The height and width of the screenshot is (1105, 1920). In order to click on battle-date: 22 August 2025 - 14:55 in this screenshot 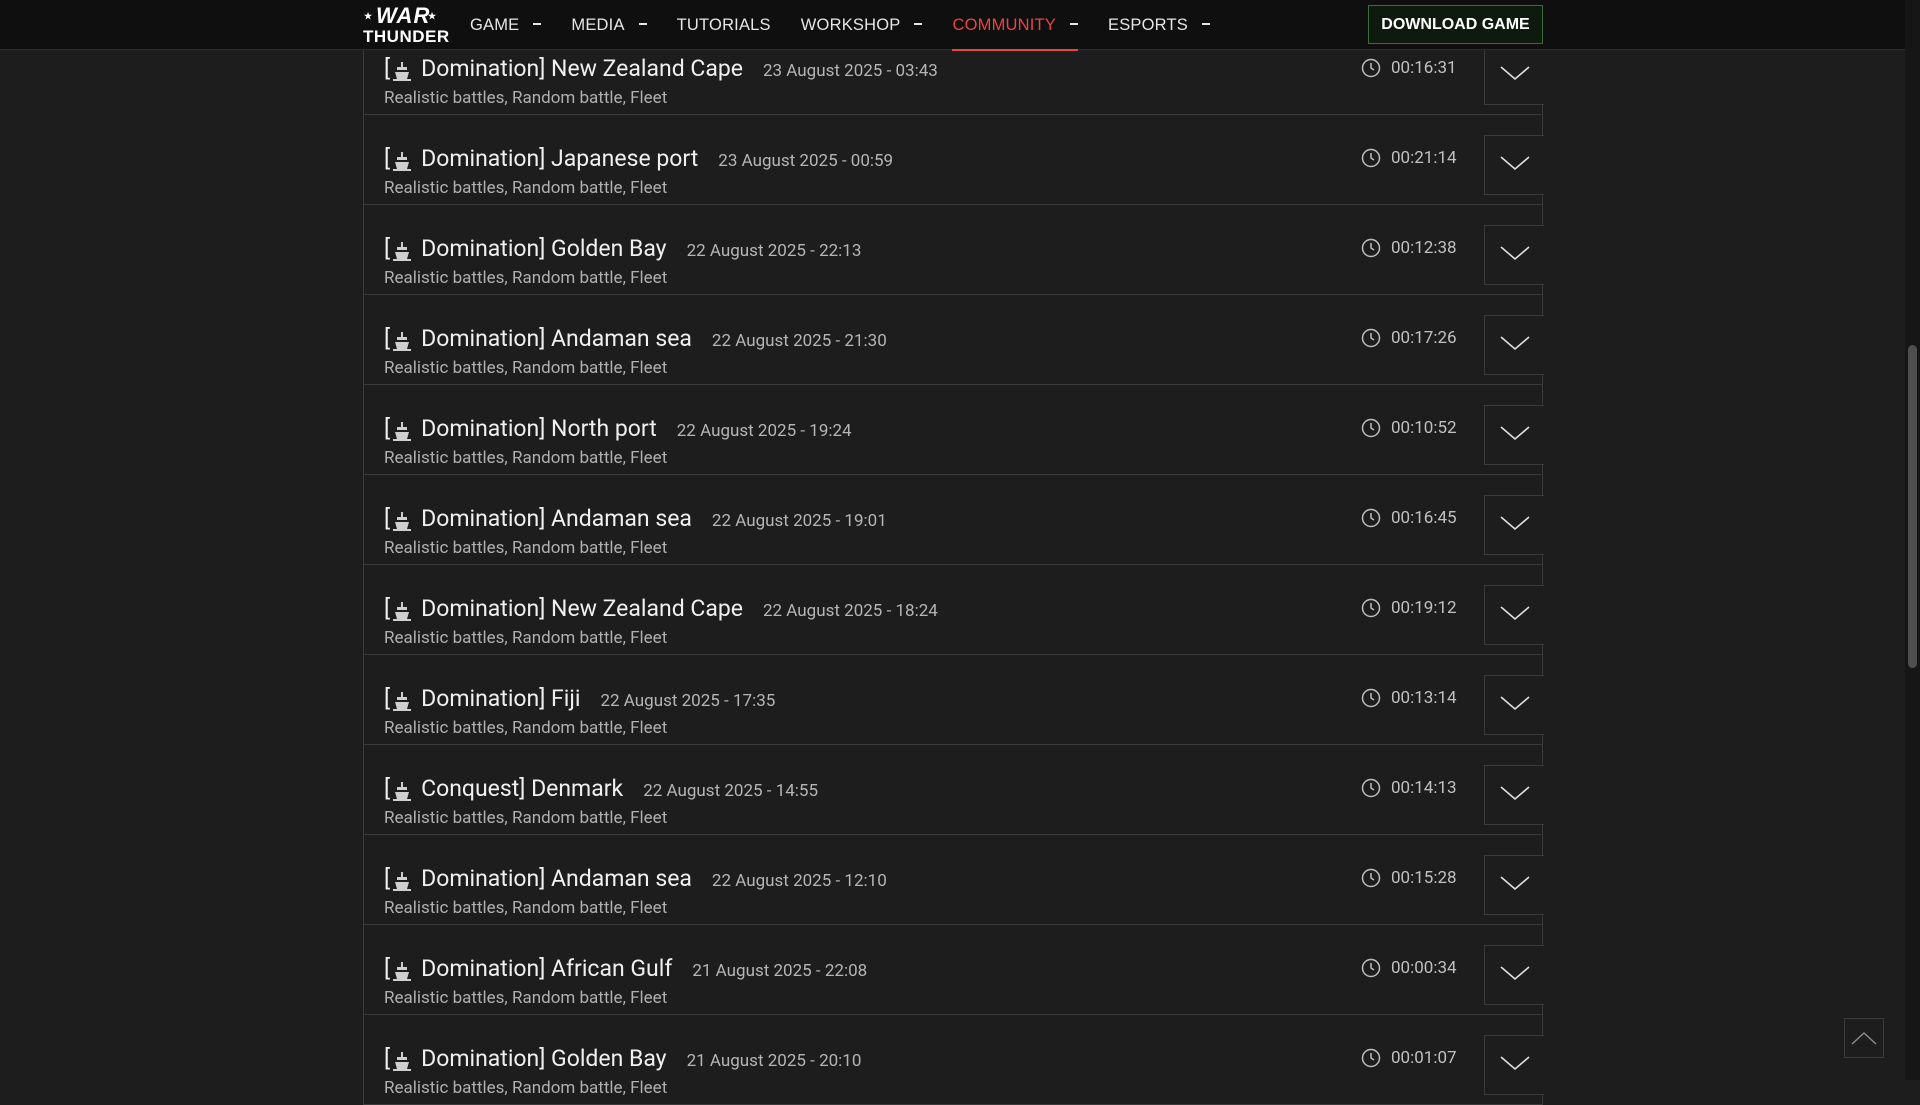, I will do `click(731, 791)`.